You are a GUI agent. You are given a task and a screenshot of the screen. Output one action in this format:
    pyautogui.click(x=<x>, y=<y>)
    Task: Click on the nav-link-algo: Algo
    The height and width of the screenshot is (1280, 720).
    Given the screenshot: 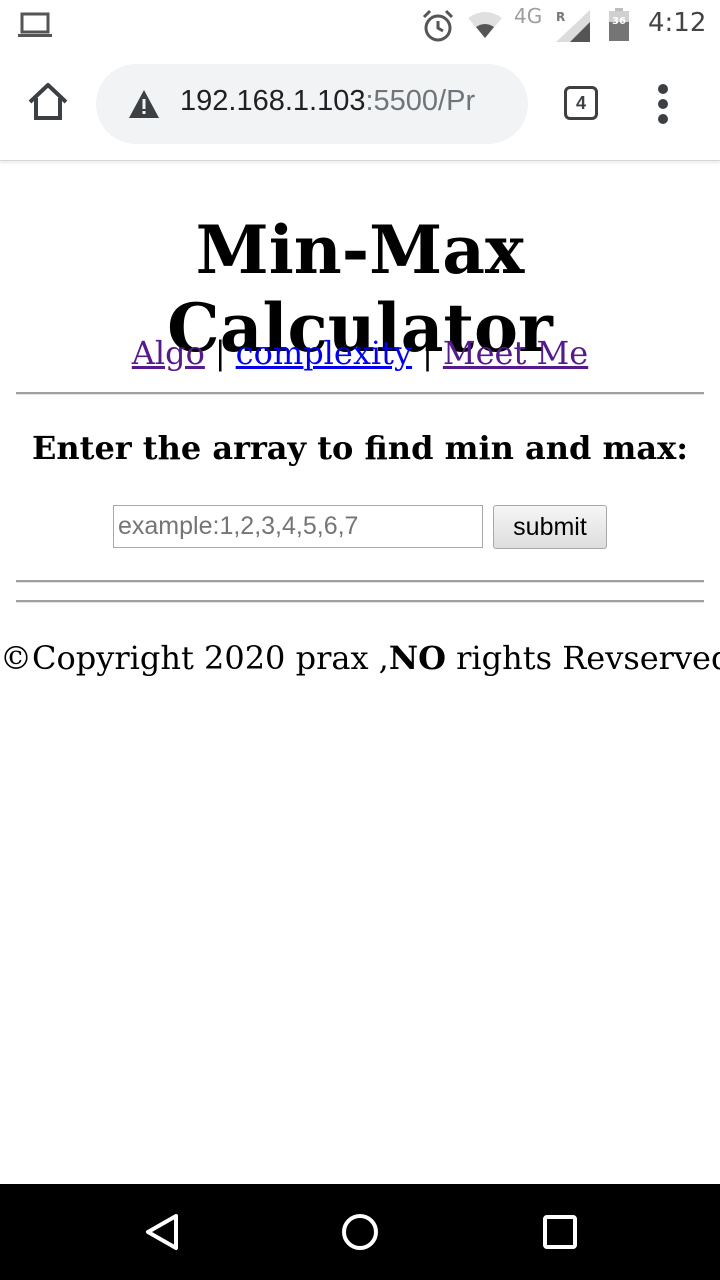 What is the action you would take?
    pyautogui.click(x=168, y=353)
    